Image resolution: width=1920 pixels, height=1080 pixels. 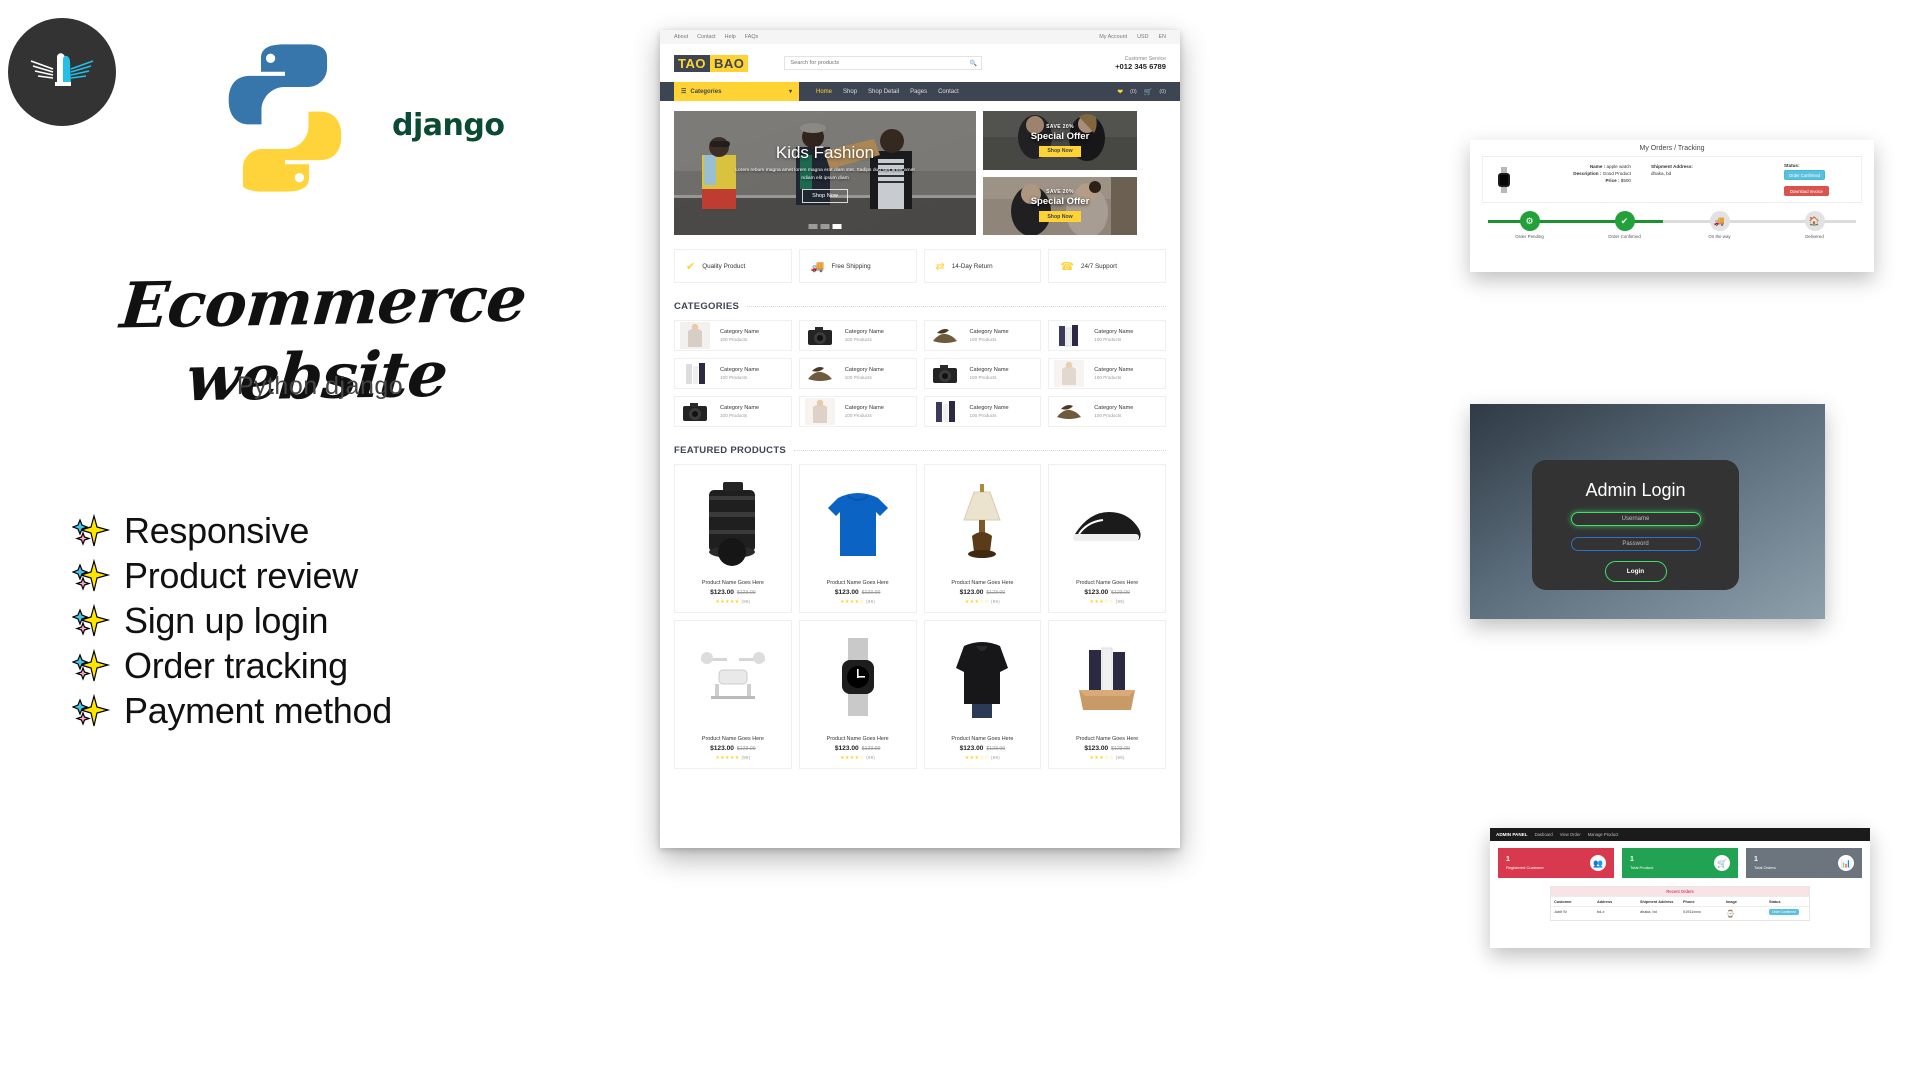 I want to click on nav-link-contact: Contact, so click(x=948, y=92).